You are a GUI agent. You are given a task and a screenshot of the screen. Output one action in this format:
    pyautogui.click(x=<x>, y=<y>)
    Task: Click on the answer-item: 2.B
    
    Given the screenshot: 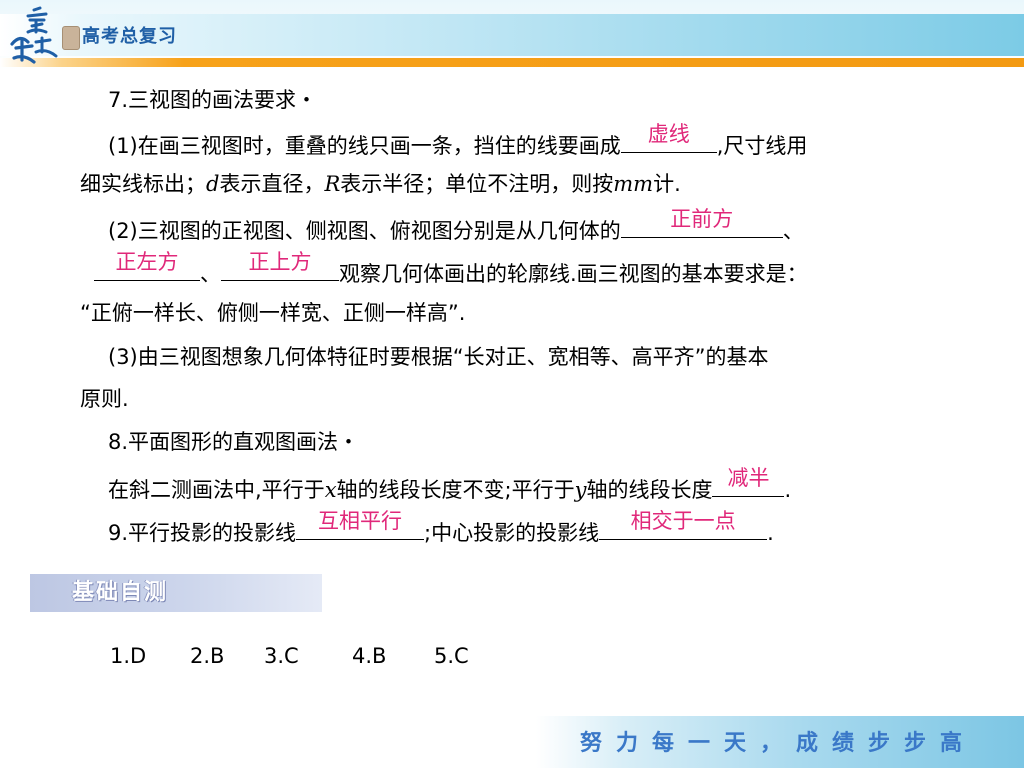 What is the action you would take?
    pyautogui.click(x=207, y=656)
    